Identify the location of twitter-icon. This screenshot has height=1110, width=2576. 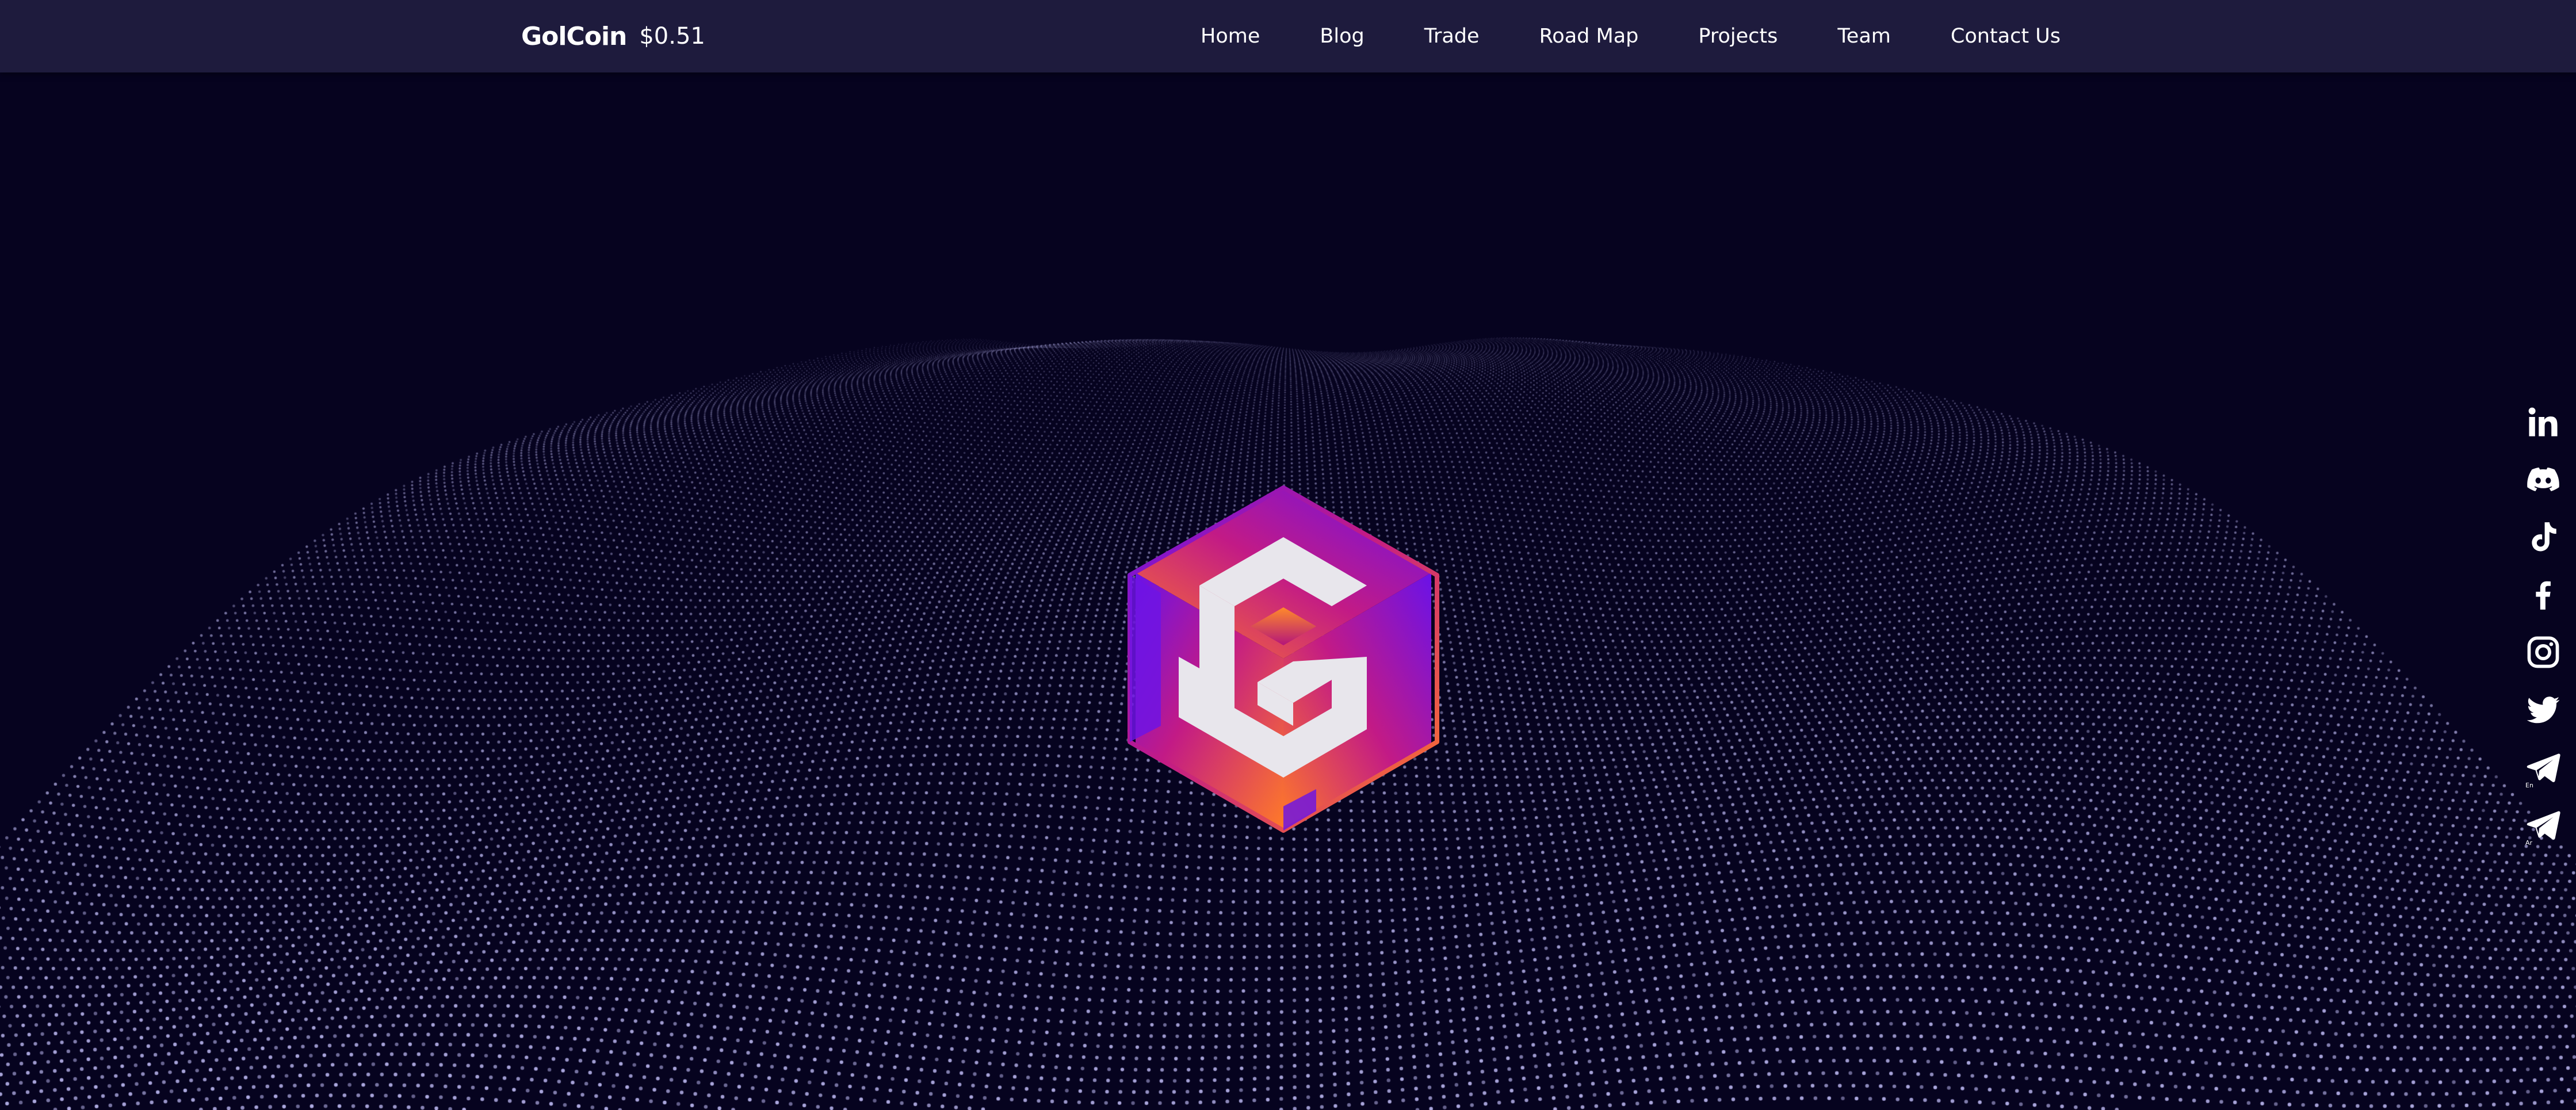
(2543, 710).